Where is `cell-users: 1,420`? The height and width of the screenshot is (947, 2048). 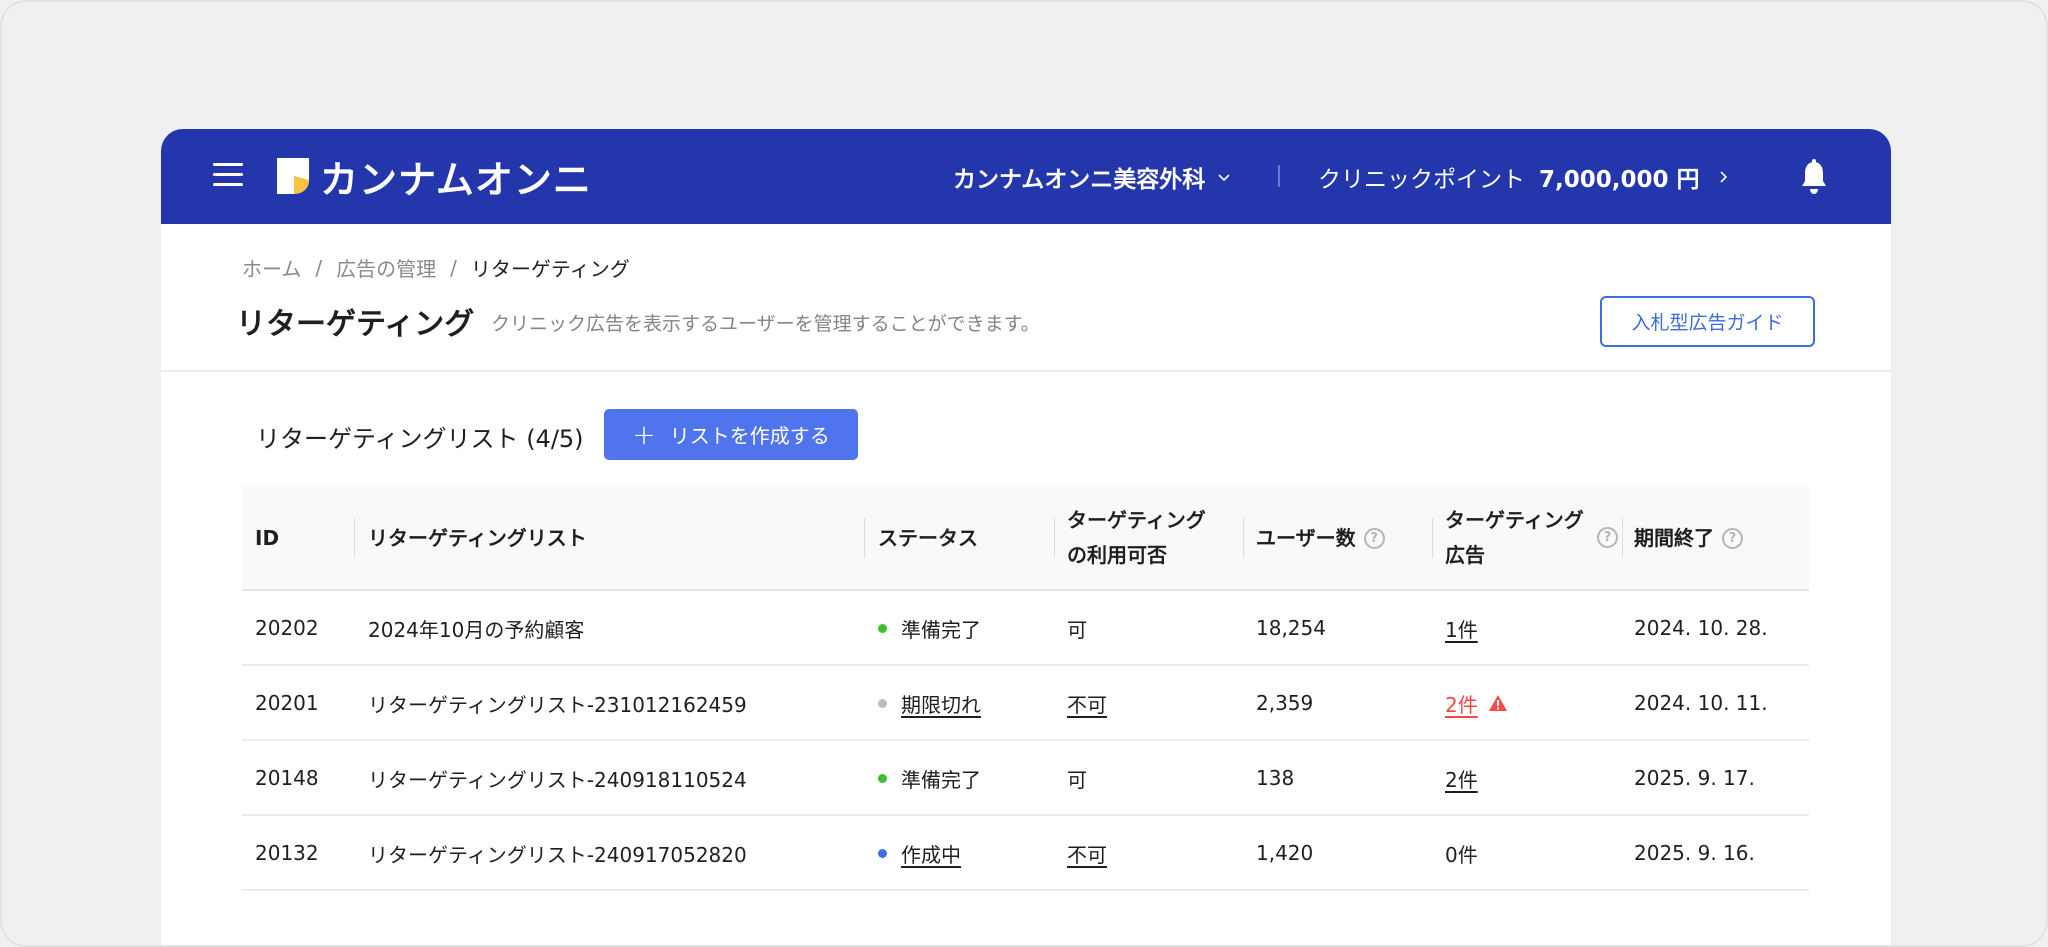 cell-users: 1,420 is located at coordinates (1285, 853).